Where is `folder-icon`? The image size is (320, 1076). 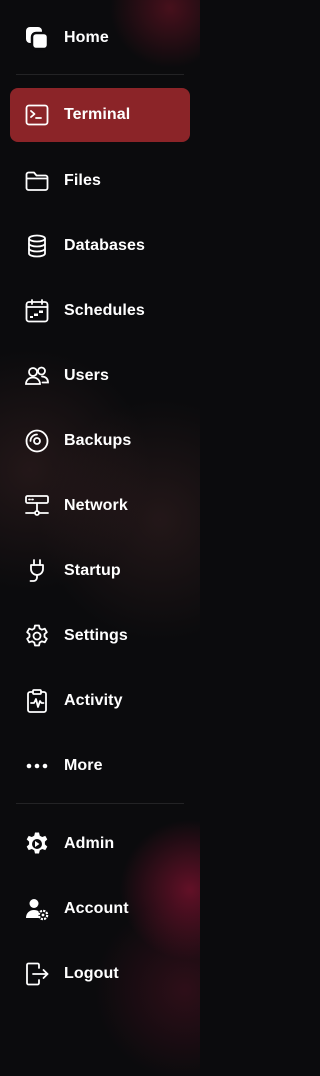
folder-icon is located at coordinates (37, 181).